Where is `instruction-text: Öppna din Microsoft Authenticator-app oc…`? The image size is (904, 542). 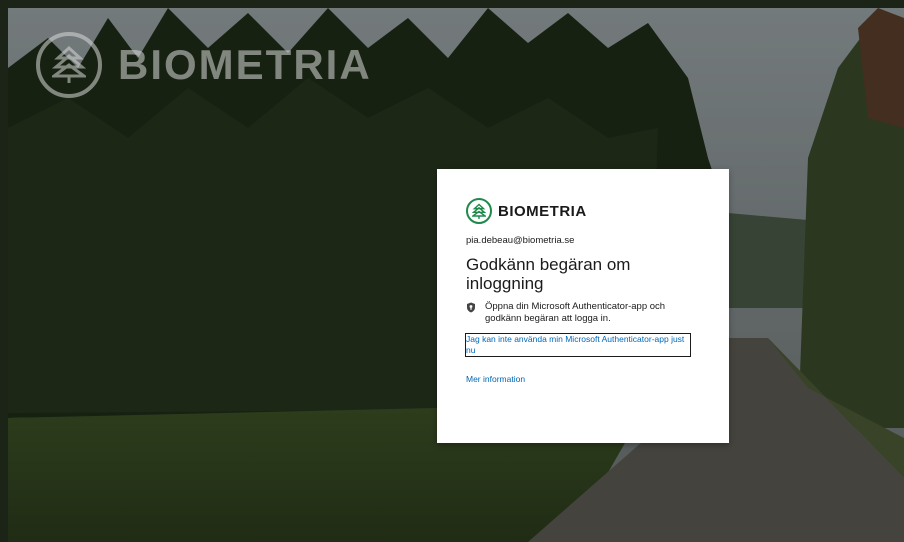 instruction-text: Öppna din Microsoft Authenticator-app oc… is located at coordinates (575, 312).